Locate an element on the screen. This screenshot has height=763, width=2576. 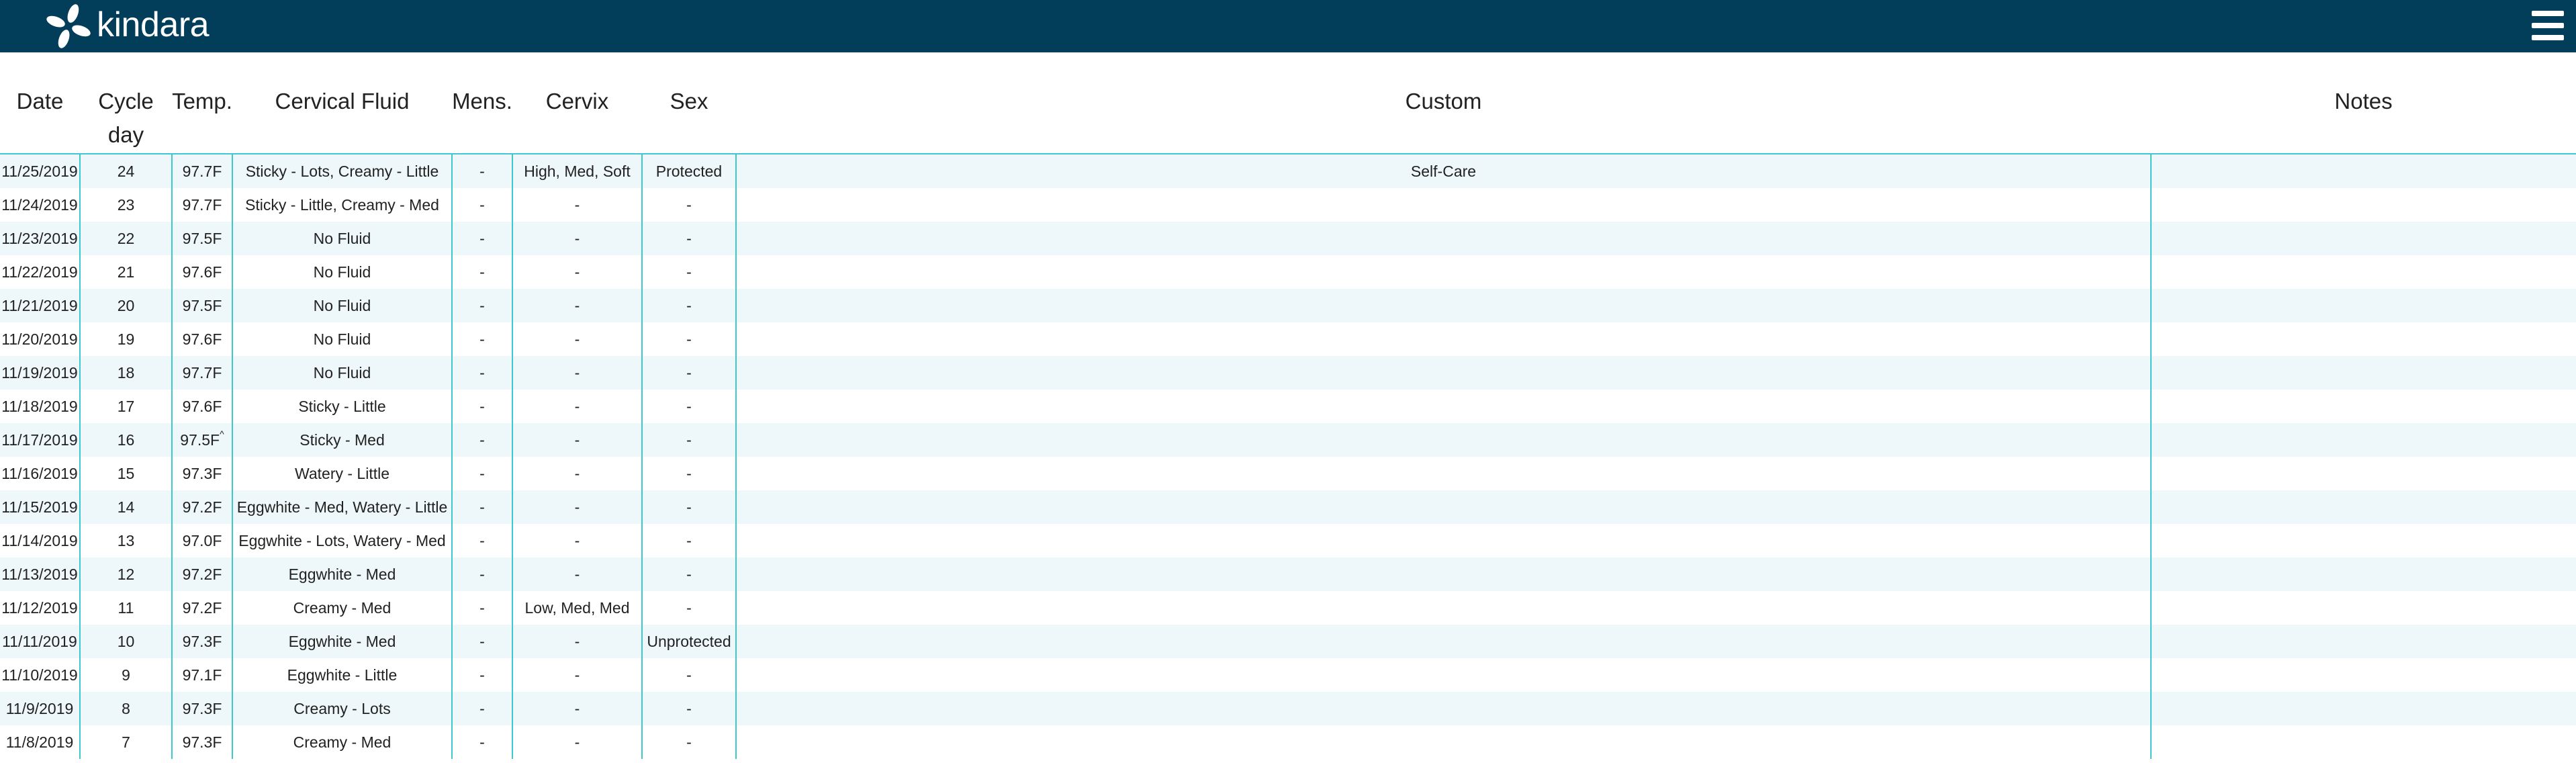
cell-cycle-day: 20 is located at coordinates (125, 305).